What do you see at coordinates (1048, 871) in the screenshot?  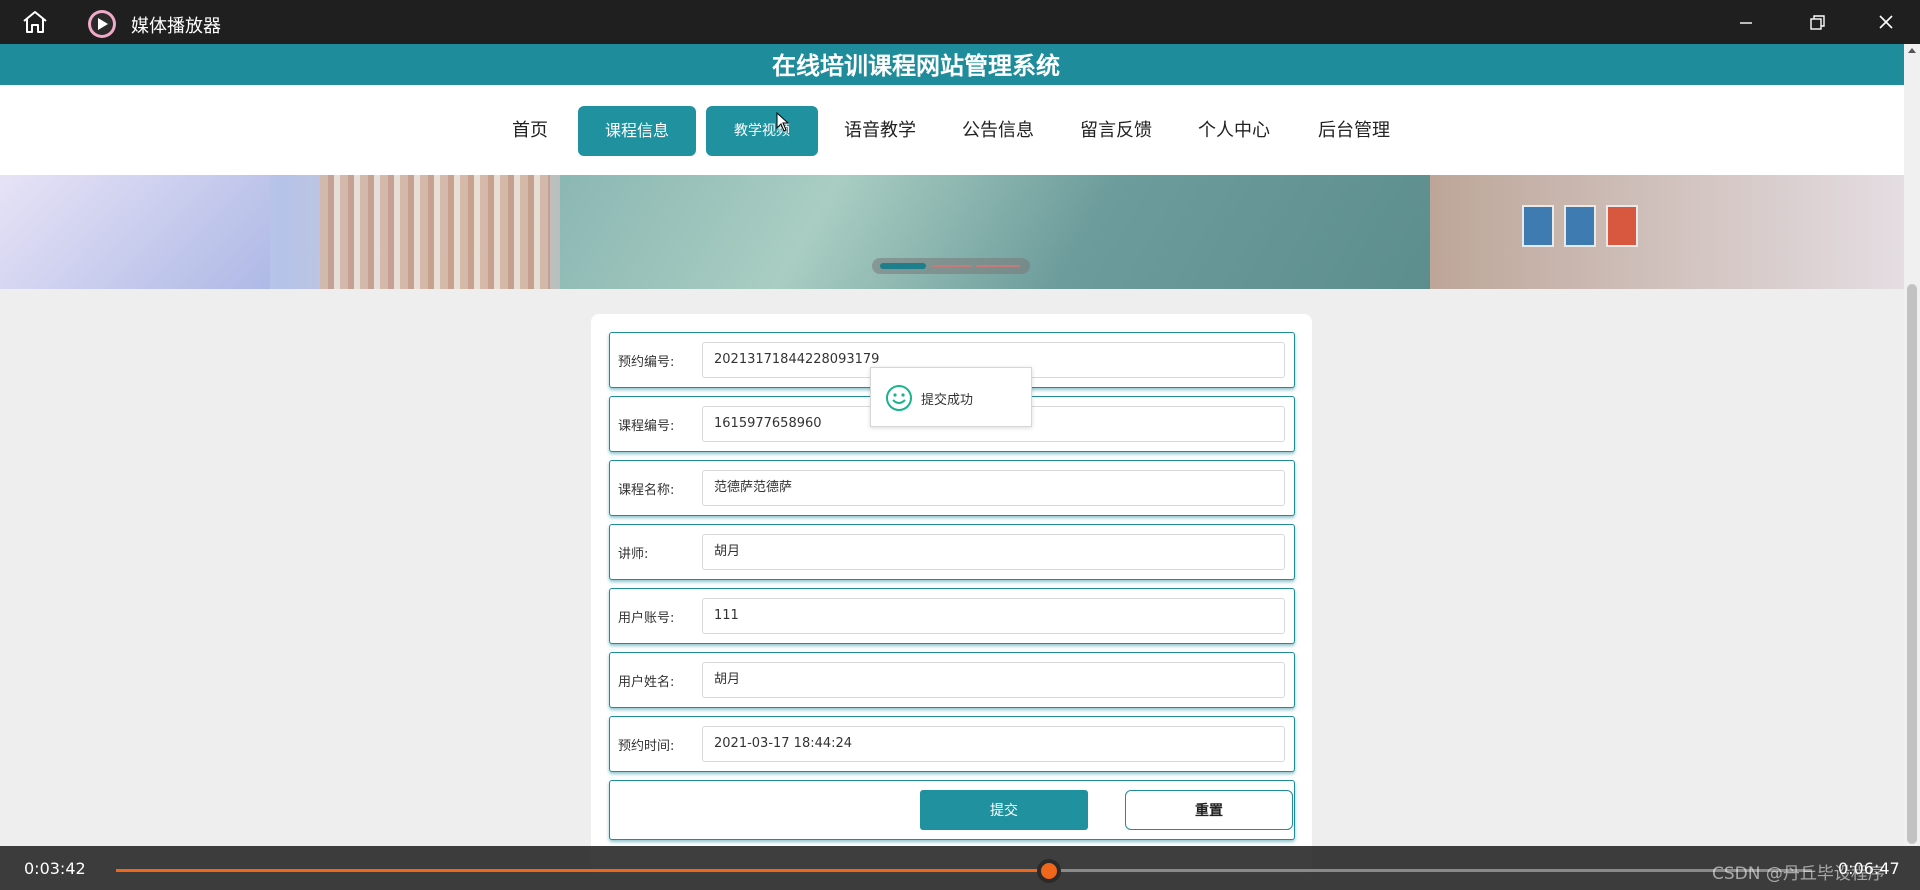 I see `seek-bar-thumb` at bounding box center [1048, 871].